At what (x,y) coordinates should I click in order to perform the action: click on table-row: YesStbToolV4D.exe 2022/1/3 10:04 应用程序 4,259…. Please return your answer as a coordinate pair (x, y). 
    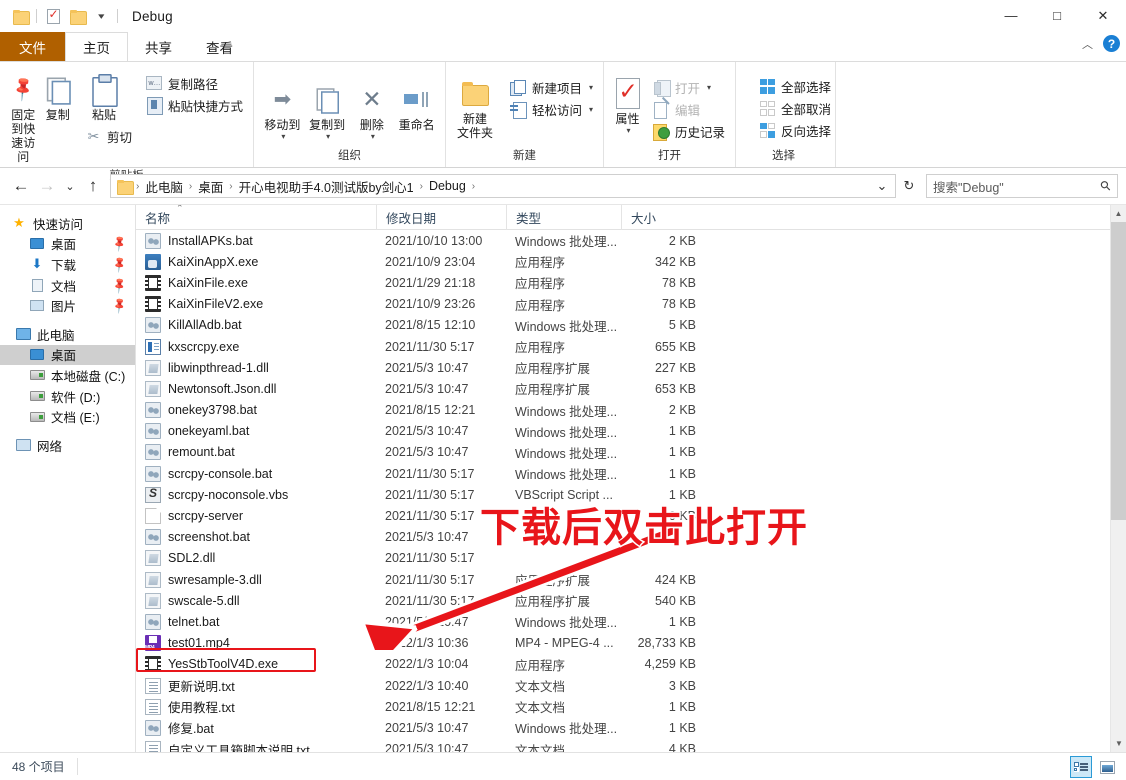
    Looking at the image, I should click on (631, 664).